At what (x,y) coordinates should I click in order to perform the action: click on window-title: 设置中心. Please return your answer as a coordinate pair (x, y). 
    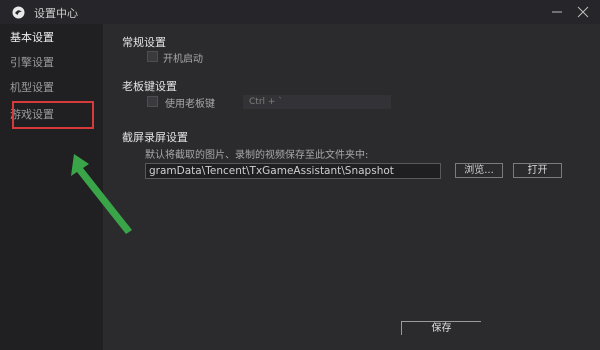
    Looking at the image, I should click on (56, 13).